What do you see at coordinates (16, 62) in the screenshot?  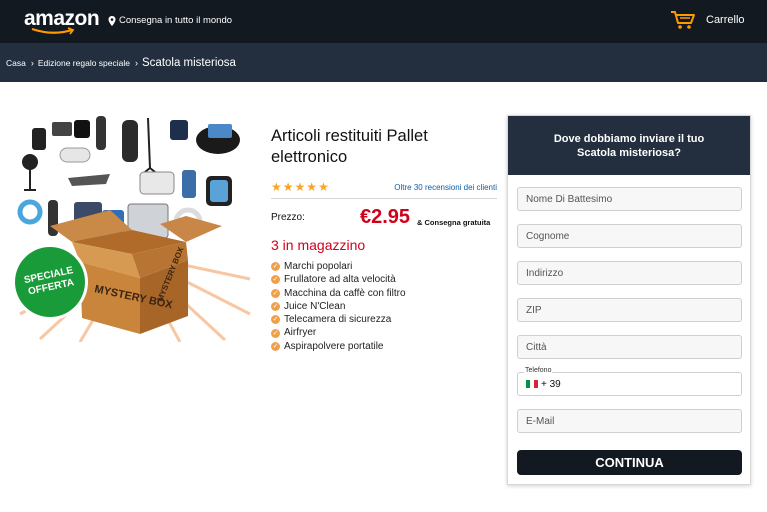 I see `breadcrumb-label: Casa` at bounding box center [16, 62].